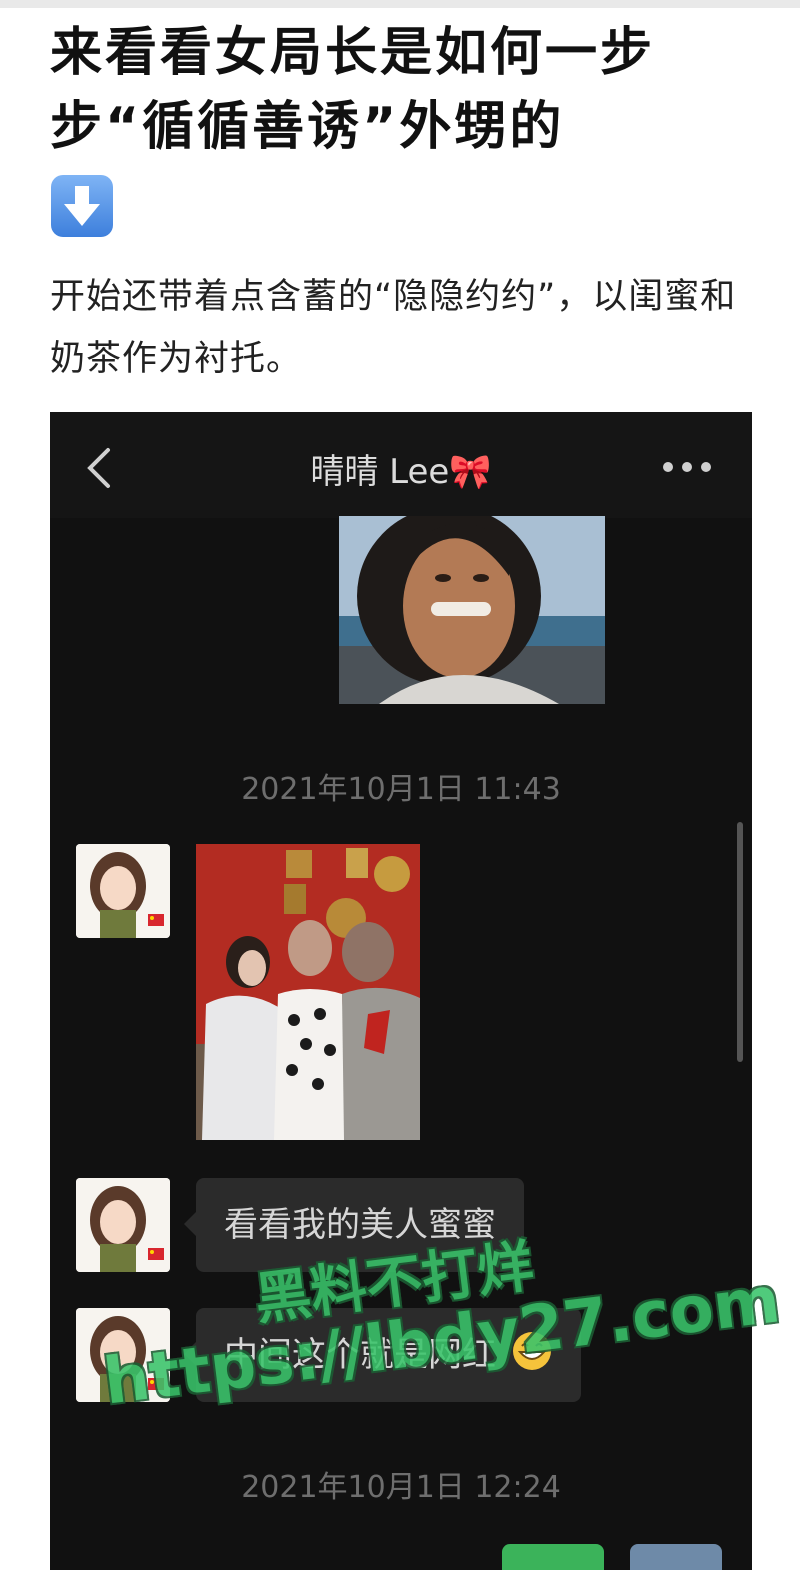  I want to click on chat-message-text: 中间这个就是网红, so click(360, 1355).